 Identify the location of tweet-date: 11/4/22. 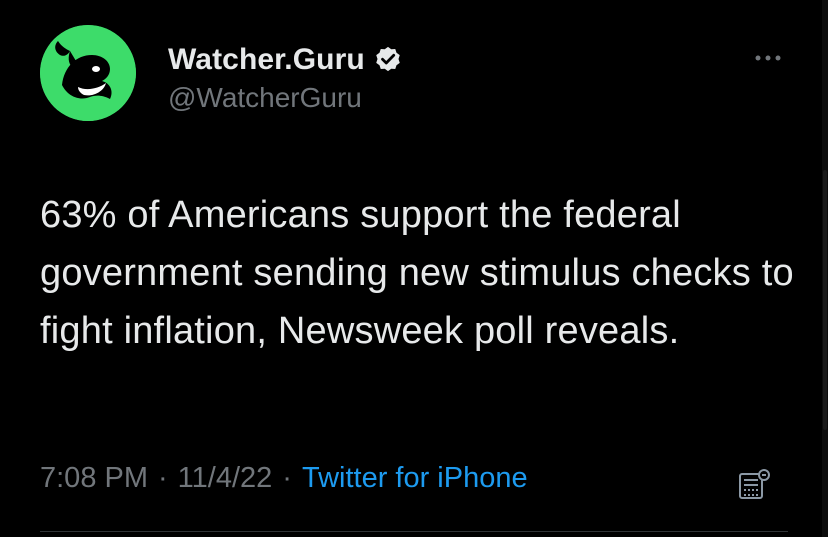
(225, 478).